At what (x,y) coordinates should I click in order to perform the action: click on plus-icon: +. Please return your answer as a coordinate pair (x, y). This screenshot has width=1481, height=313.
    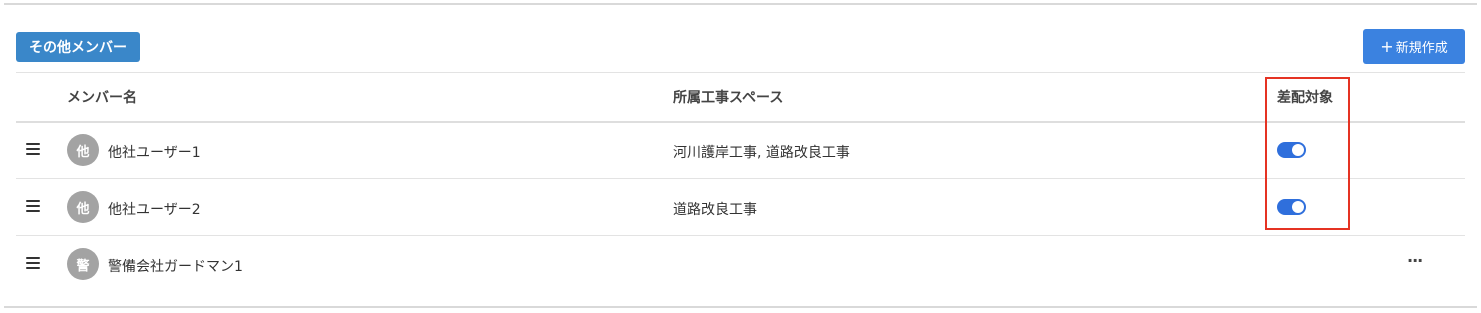
    Looking at the image, I should click on (1387, 46).